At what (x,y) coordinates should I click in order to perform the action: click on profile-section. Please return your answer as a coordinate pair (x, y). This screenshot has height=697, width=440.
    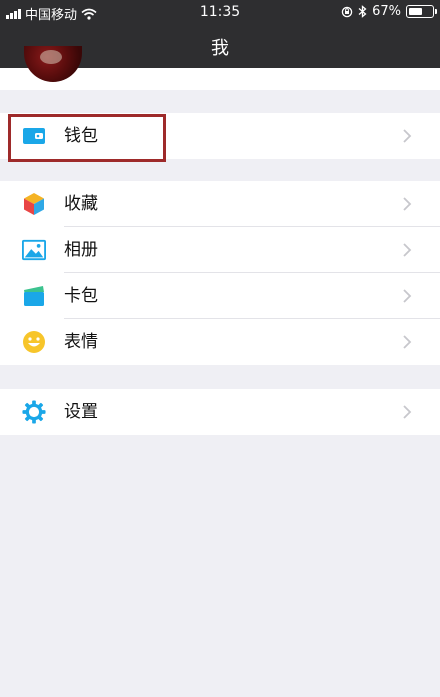
    Looking at the image, I should click on (220, 68).